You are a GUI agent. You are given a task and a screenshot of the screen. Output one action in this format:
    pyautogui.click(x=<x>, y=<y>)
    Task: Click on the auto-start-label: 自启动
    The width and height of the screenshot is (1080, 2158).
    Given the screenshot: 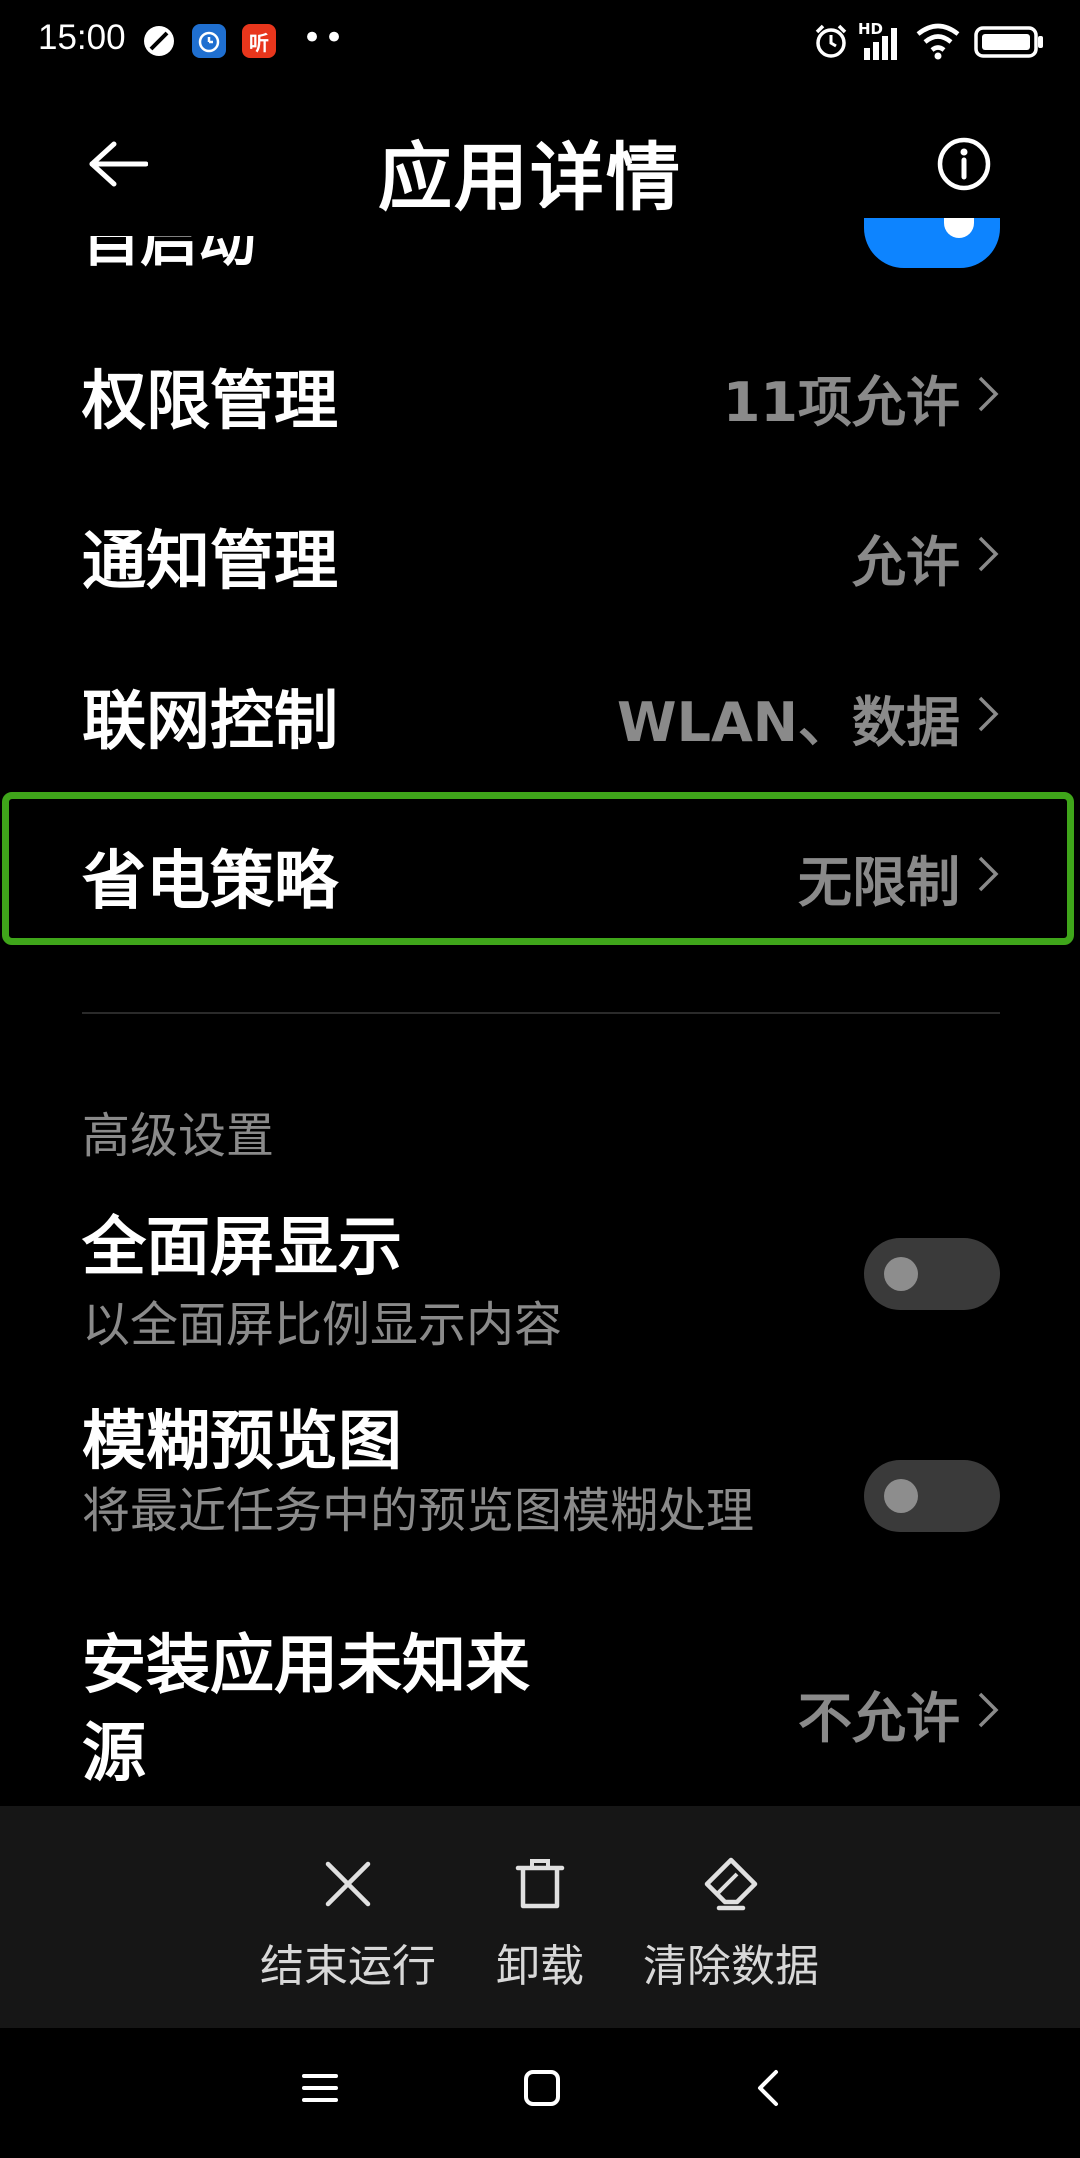 What is the action you would take?
    pyautogui.click(x=169, y=253)
    